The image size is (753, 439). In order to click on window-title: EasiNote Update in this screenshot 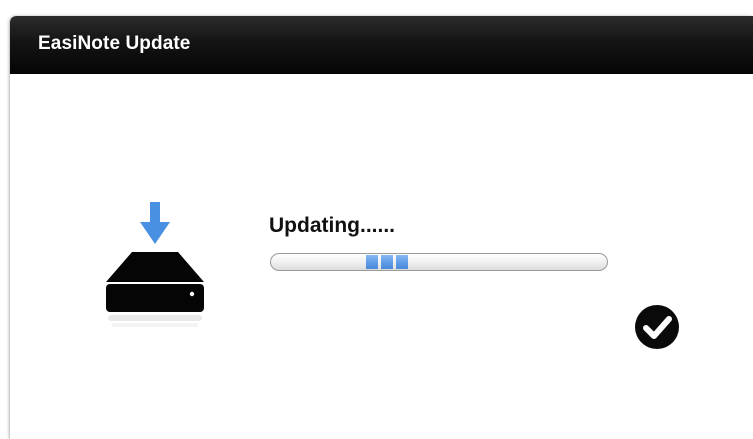, I will do `click(114, 43)`.